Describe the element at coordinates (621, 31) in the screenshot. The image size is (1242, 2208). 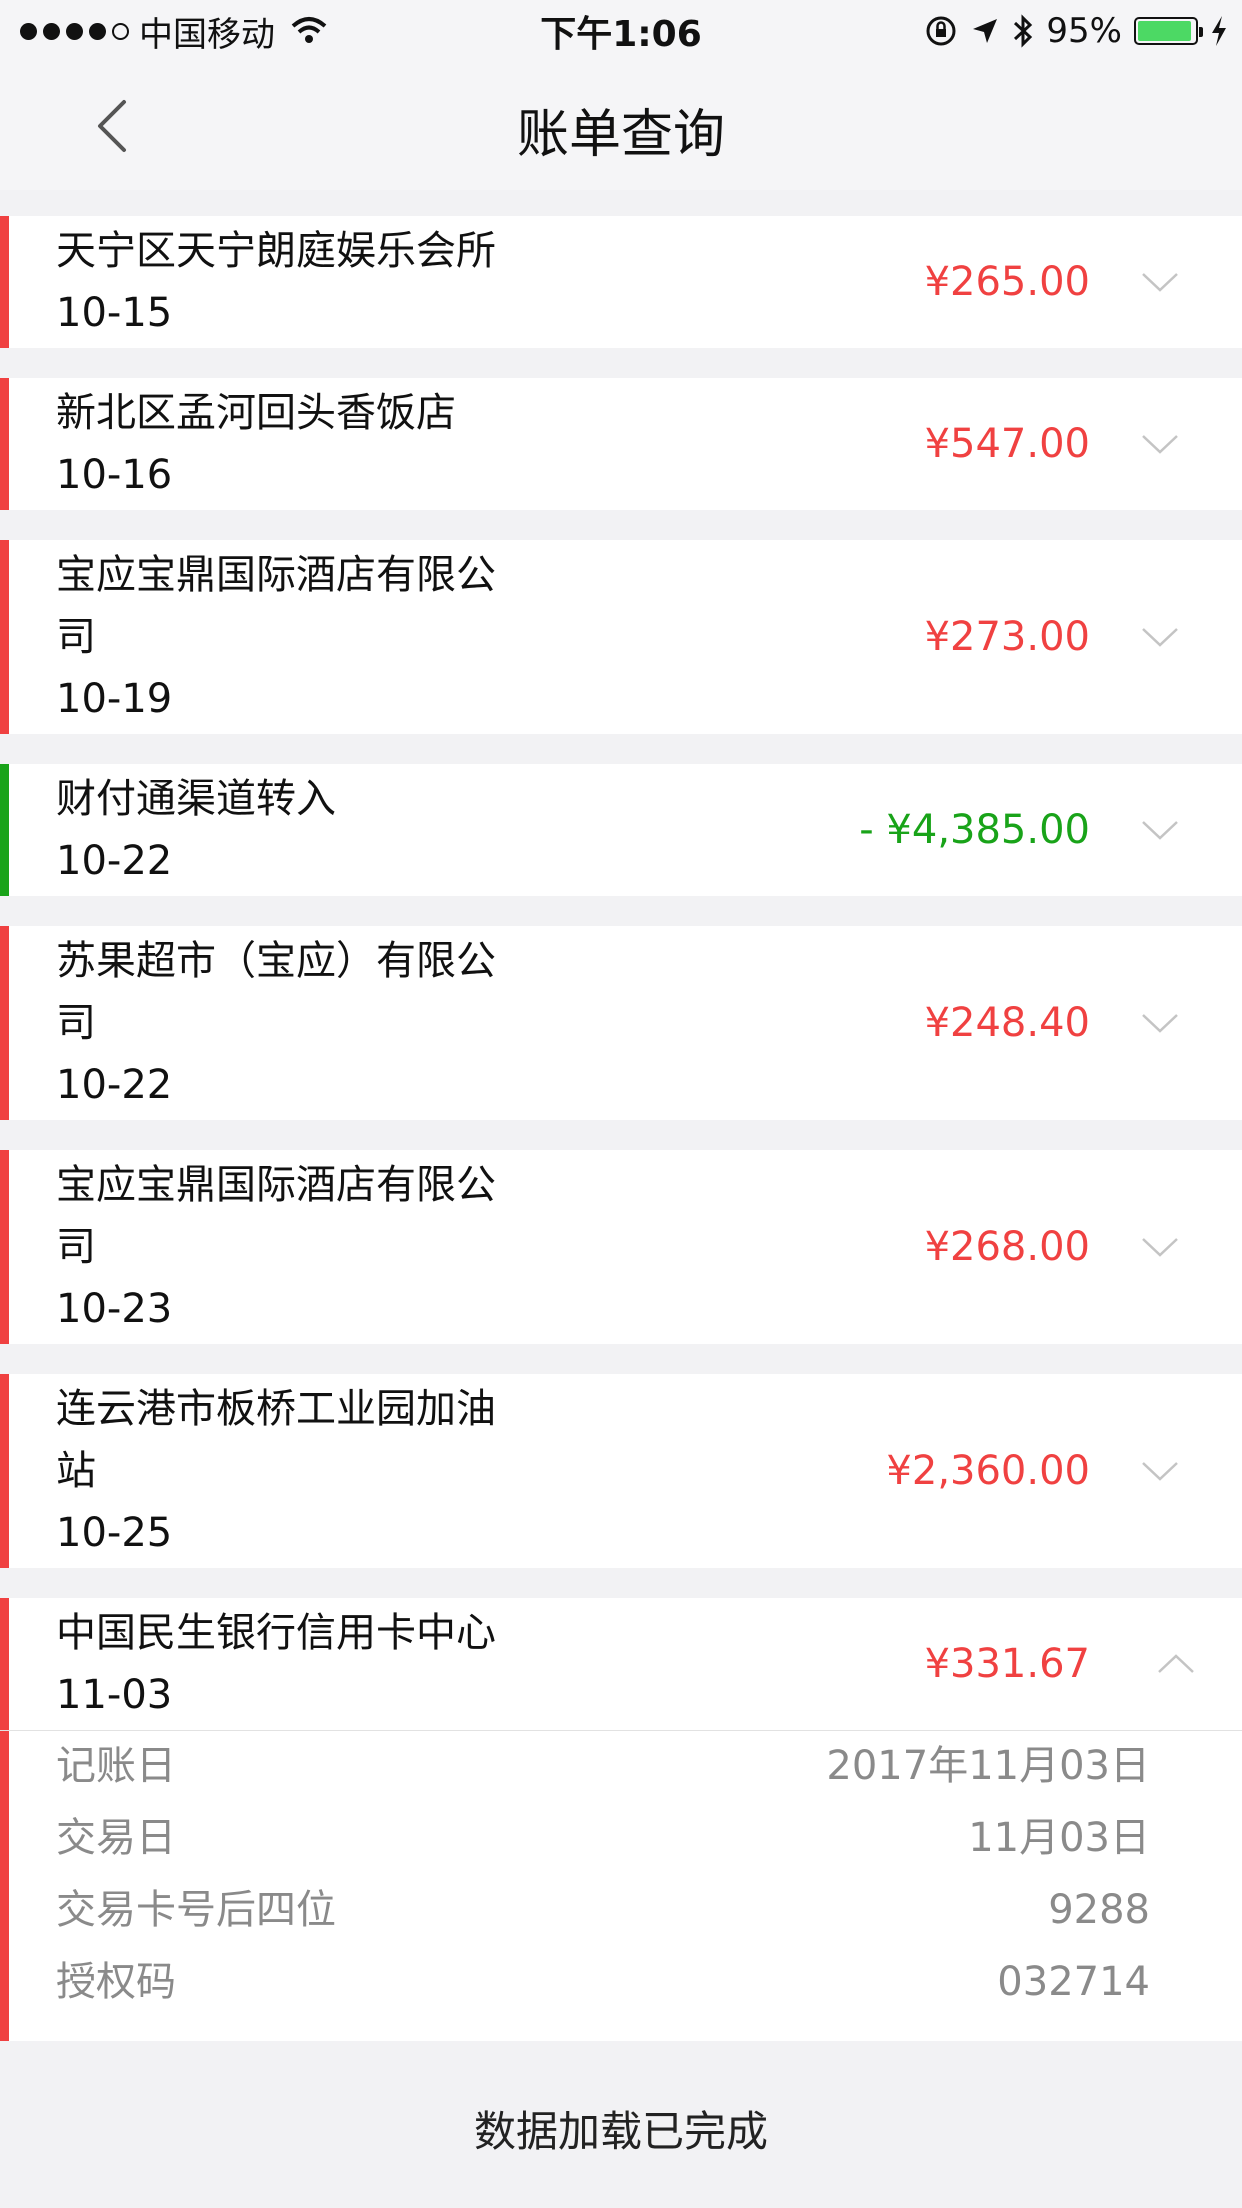
I see `status-bar: 中国移动 下午1:06 95%` at that location.